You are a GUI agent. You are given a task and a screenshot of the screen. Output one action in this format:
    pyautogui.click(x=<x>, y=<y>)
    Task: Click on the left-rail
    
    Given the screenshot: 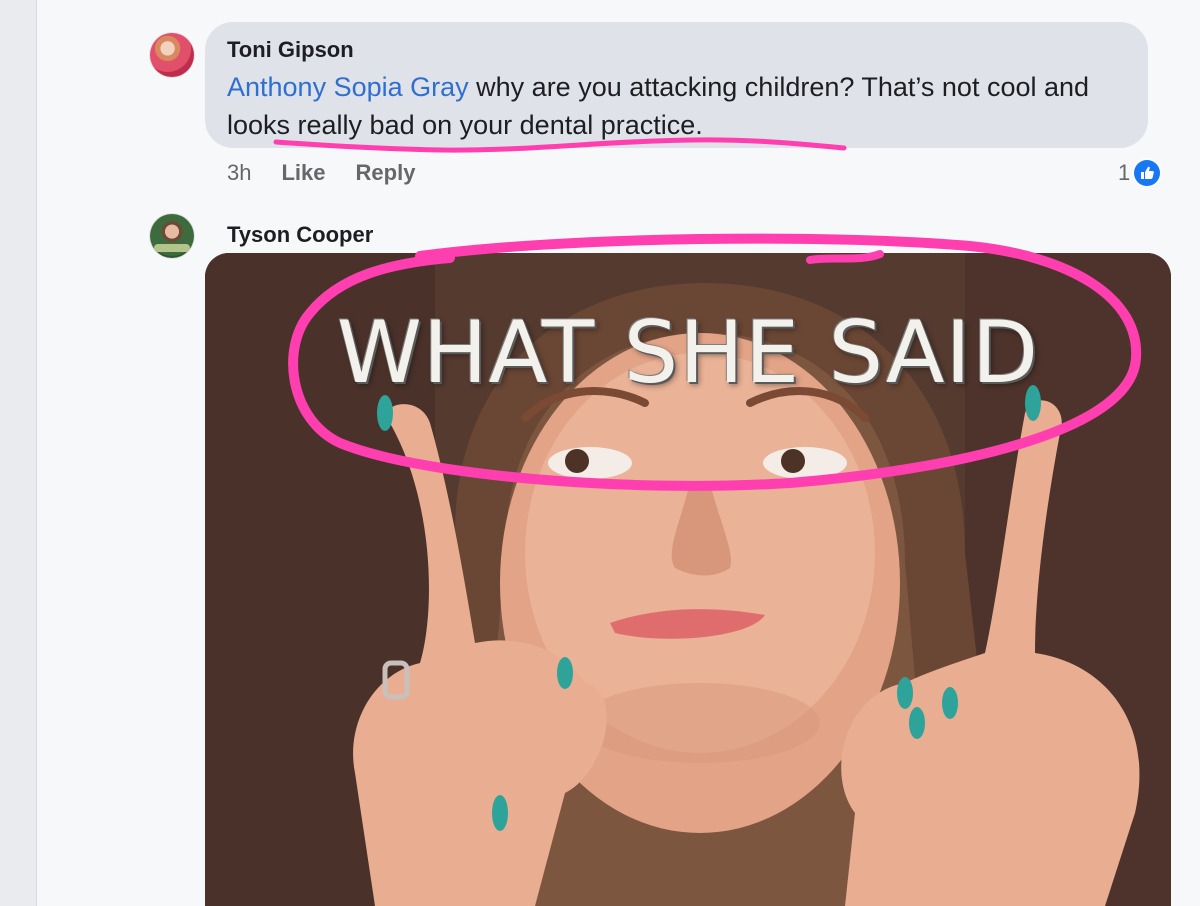 What is the action you would take?
    pyautogui.click(x=18, y=453)
    